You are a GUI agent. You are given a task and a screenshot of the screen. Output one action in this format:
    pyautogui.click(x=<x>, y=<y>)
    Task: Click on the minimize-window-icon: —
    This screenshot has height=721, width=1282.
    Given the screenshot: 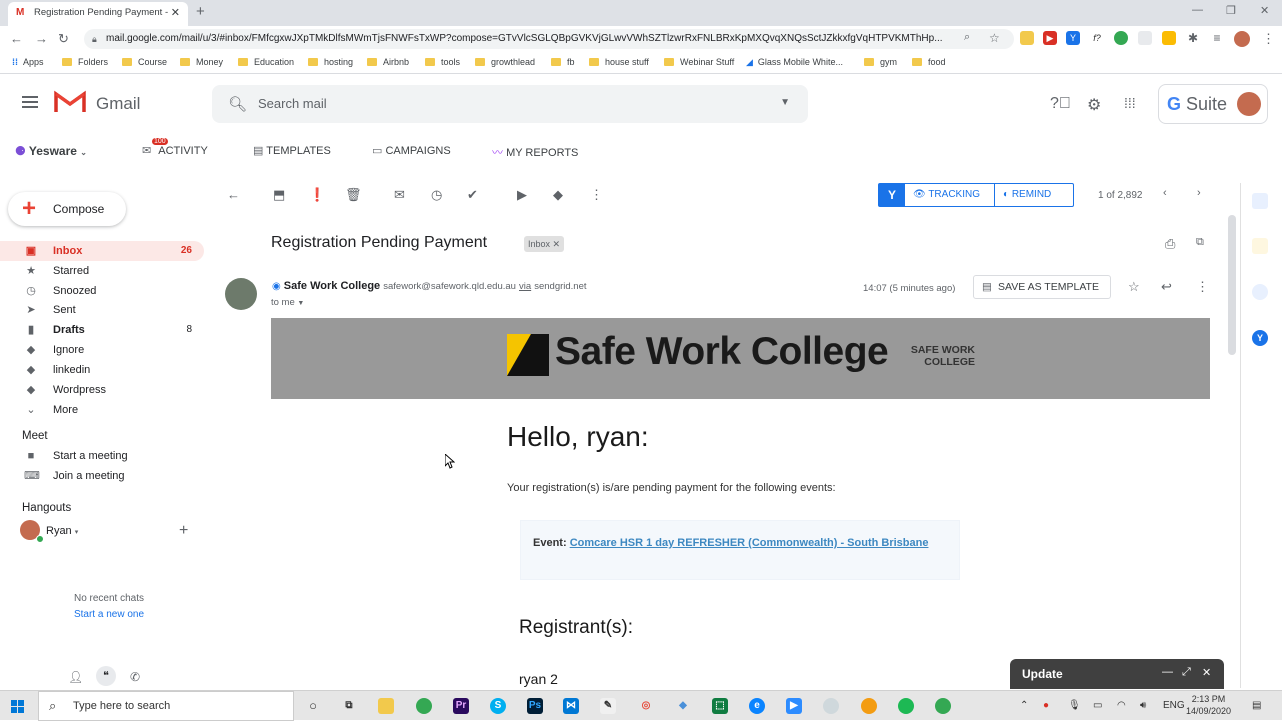 What is the action you would take?
    pyautogui.click(x=1197, y=10)
    